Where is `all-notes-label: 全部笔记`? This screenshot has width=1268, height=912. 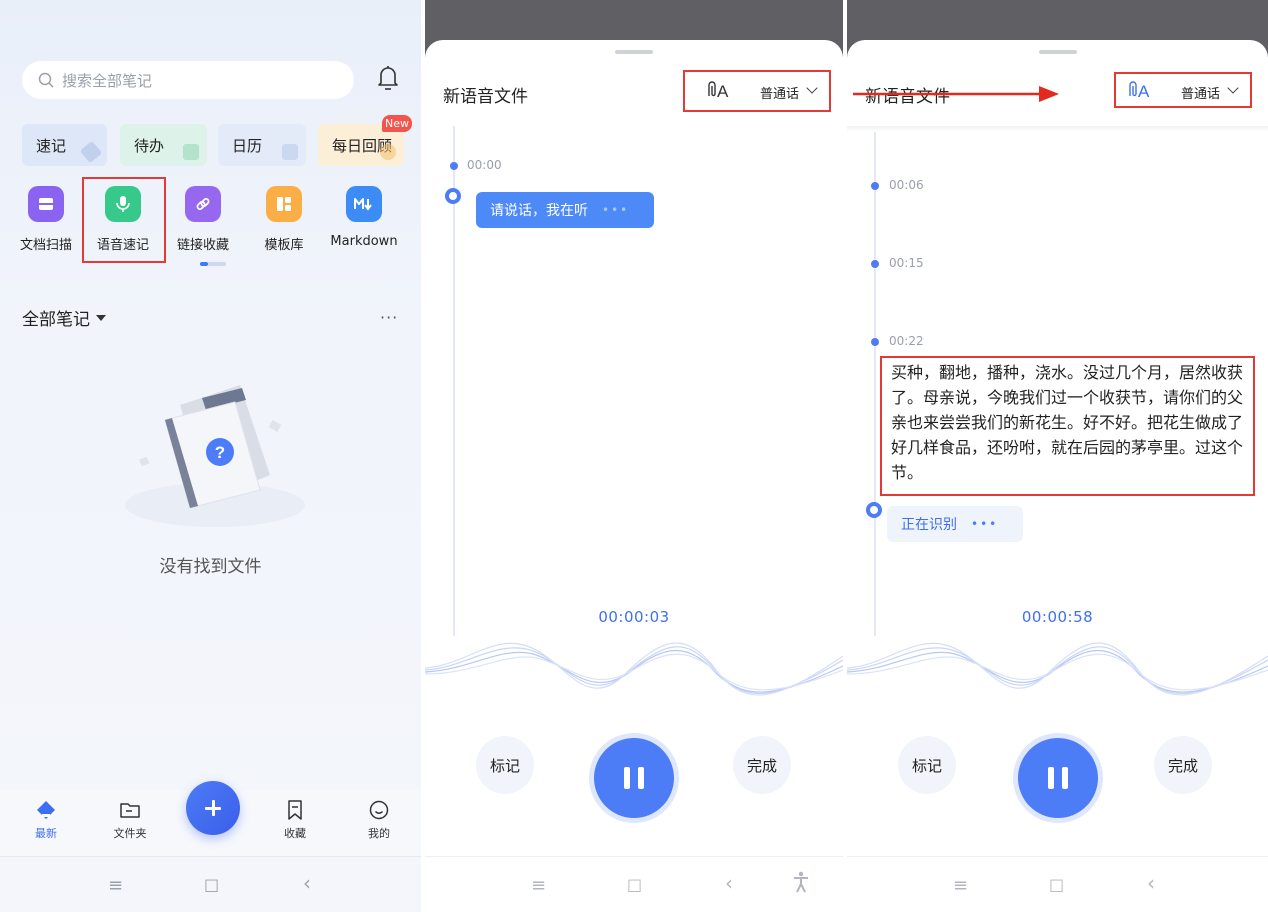 all-notes-label: 全部笔记 is located at coordinates (56, 320).